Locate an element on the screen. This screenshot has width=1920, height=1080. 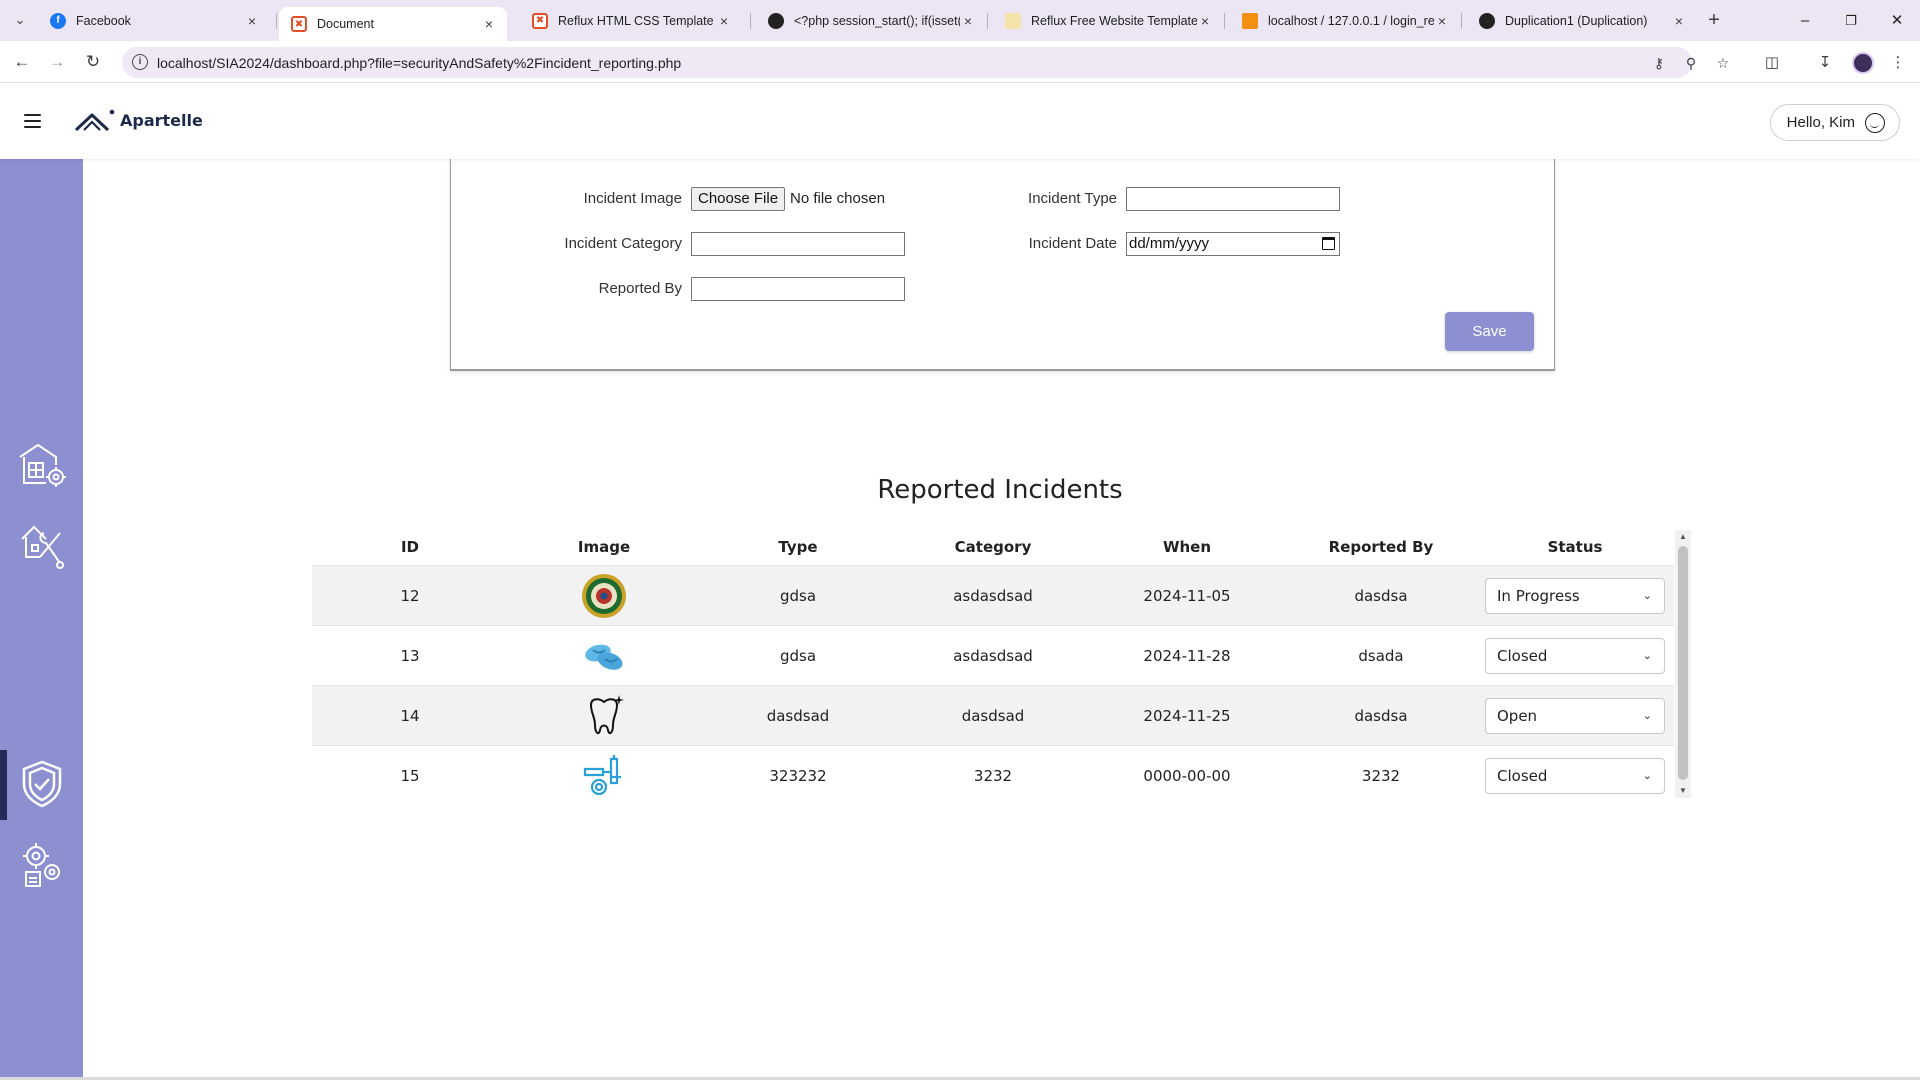
tab-reflux-html: ✖ Reflux HTML CSS Template × is located at coordinates (631, 20).